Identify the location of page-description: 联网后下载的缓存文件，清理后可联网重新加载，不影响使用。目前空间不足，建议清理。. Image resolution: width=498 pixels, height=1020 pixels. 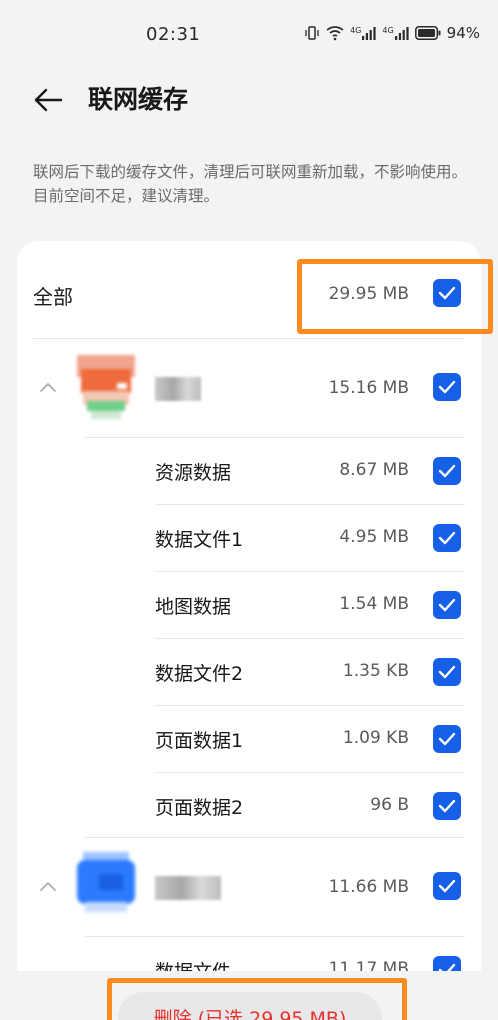
(250, 184).